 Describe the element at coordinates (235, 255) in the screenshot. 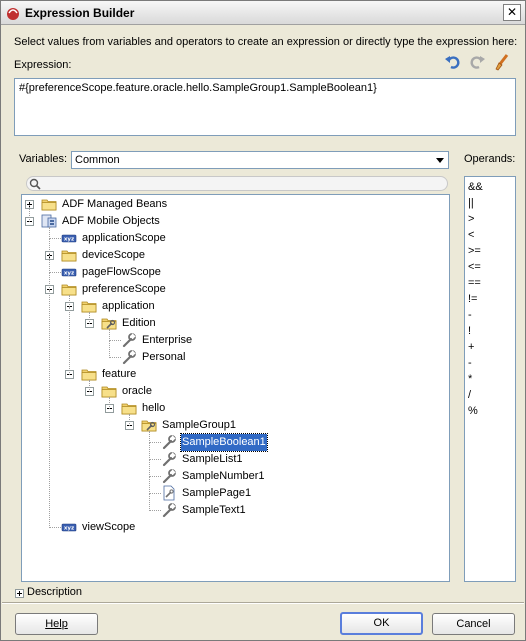

I see `tree-node: deviceScope` at that location.